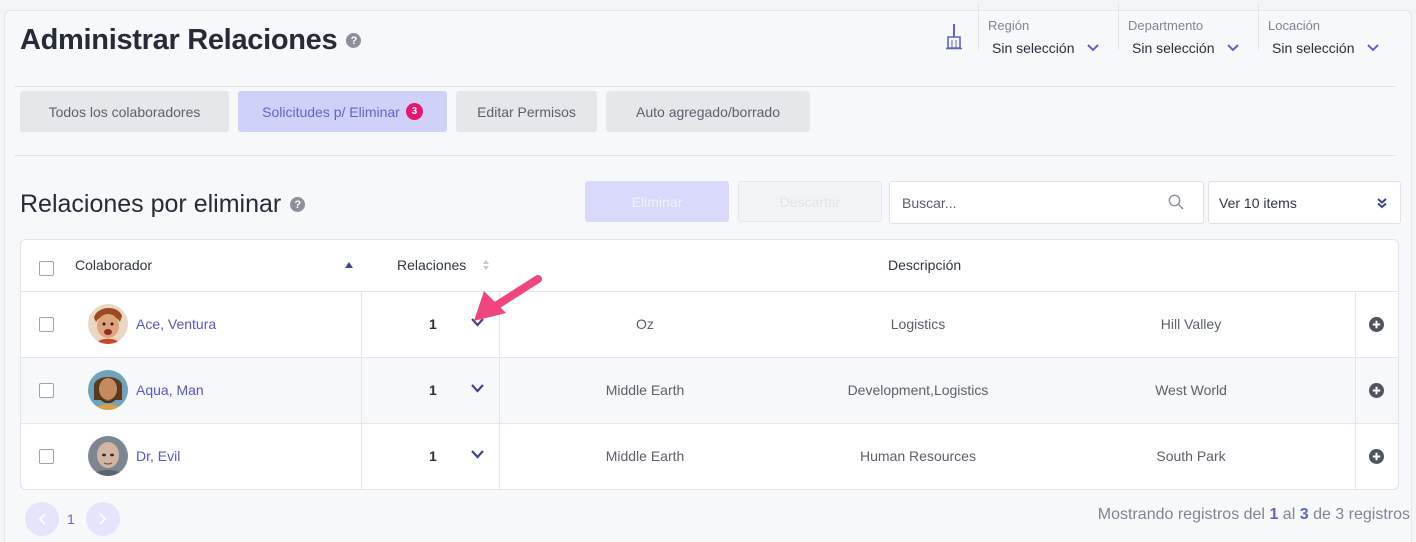 This screenshot has width=1416, height=542. What do you see at coordinates (918, 456) in the screenshot?
I see `department-cell: Human Resources` at bounding box center [918, 456].